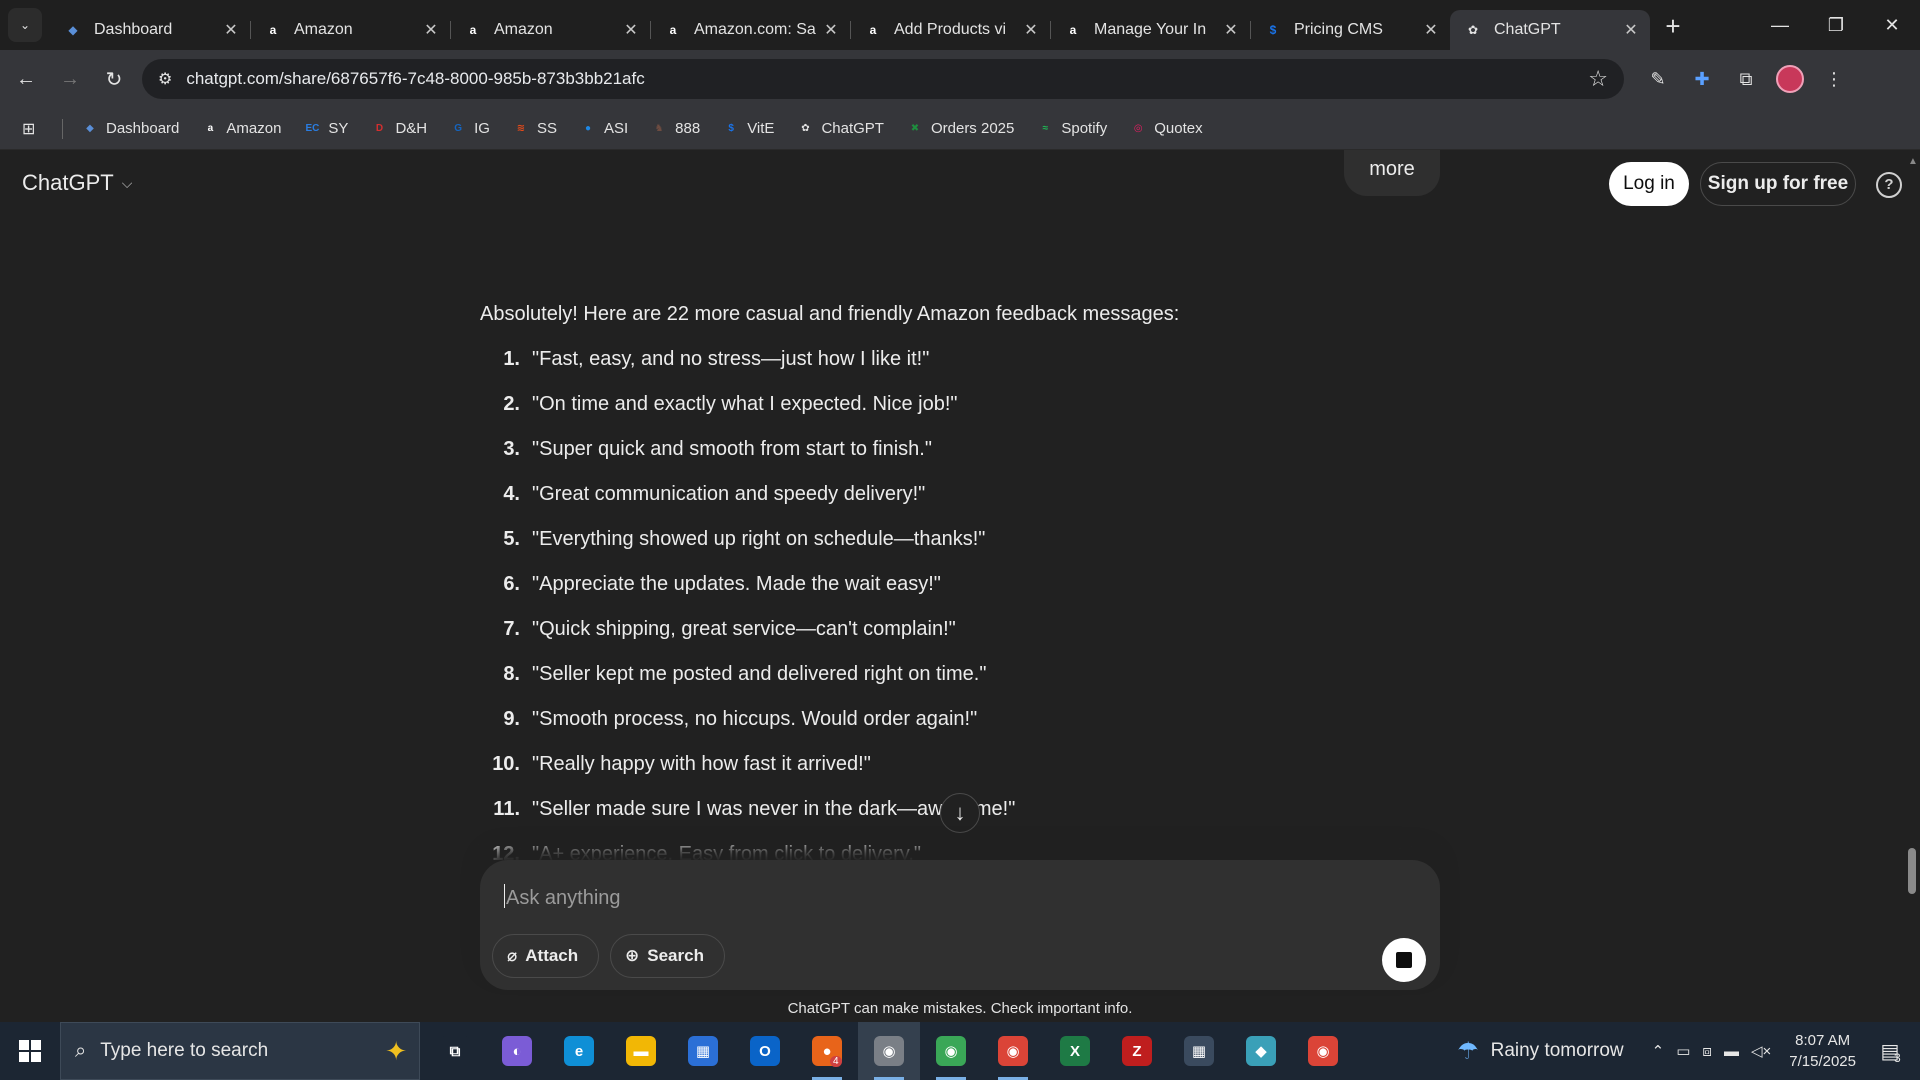 This screenshot has height=1080, width=1920. What do you see at coordinates (1761, 1051) in the screenshot?
I see `volume-muted-icon: ◁×` at bounding box center [1761, 1051].